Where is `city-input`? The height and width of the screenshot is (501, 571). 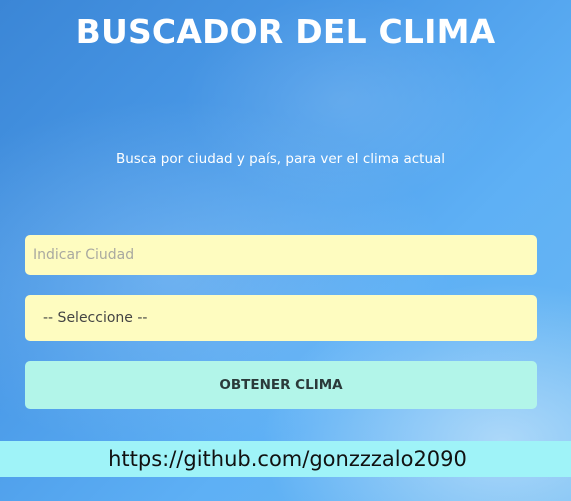
city-input is located at coordinates (281, 255).